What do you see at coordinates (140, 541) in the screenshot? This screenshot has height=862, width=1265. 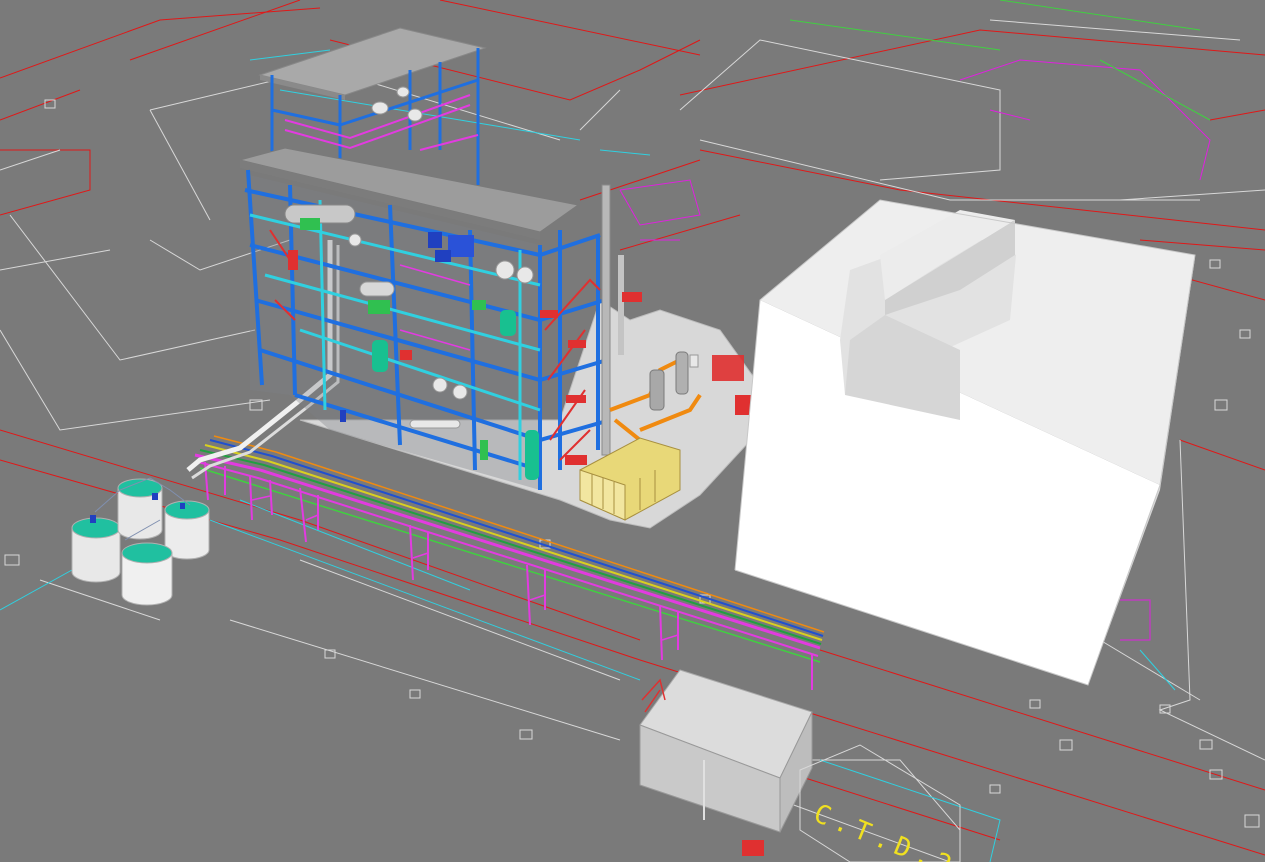 I see `storage-tanks` at bounding box center [140, 541].